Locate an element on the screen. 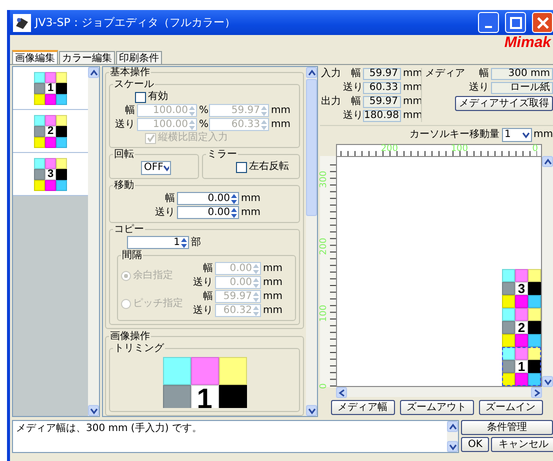  zoom-button: ズームアウト is located at coordinates (437, 407).